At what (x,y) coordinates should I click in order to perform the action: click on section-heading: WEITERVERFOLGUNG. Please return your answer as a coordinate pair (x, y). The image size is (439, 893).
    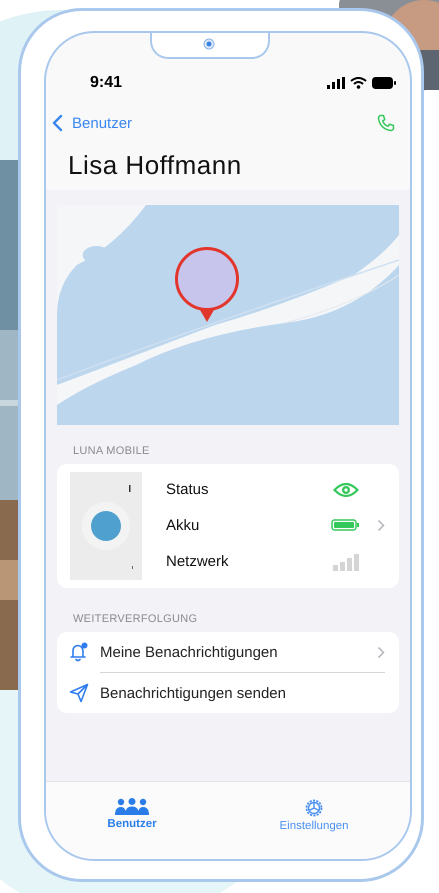
    Looking at the image, I should click on (135, 619).